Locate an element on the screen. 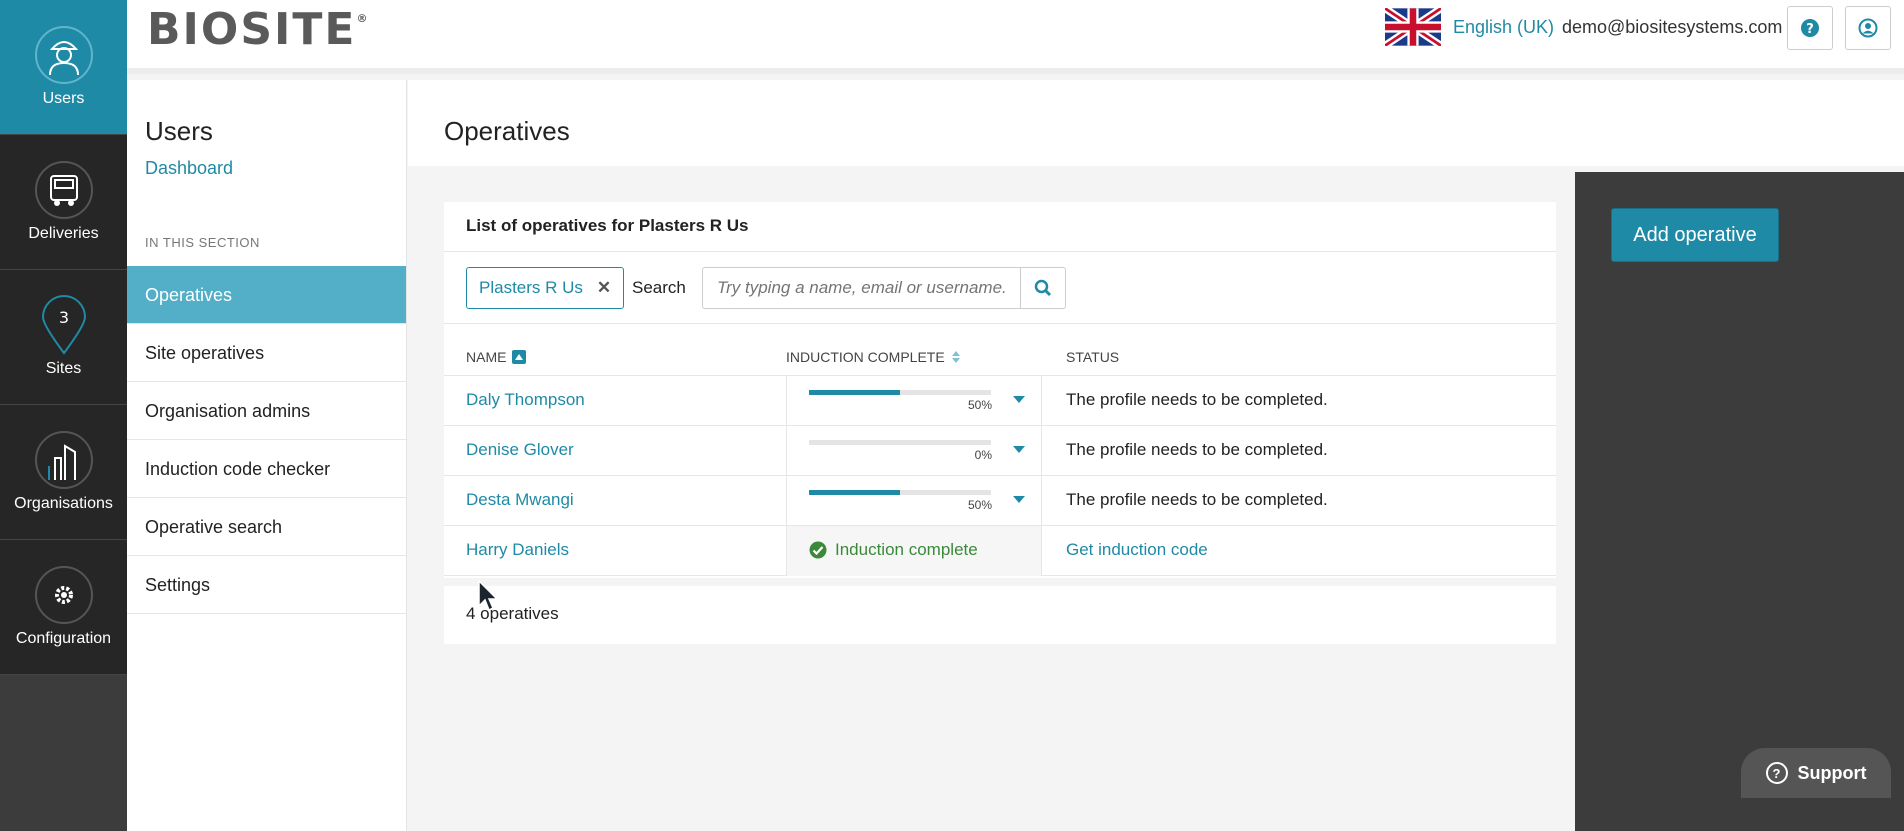 The image size is (1904, 831). induction-percent: 0% is located at coordinates (983, 455).